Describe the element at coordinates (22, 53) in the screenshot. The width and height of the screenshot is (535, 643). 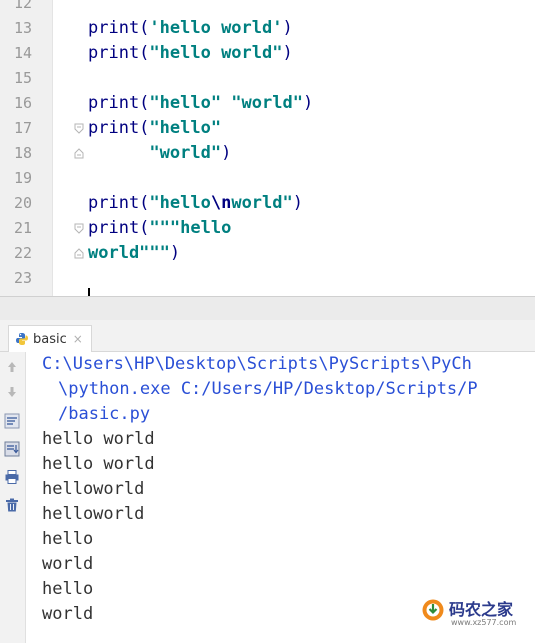
I see `line-number: 14` at that location.